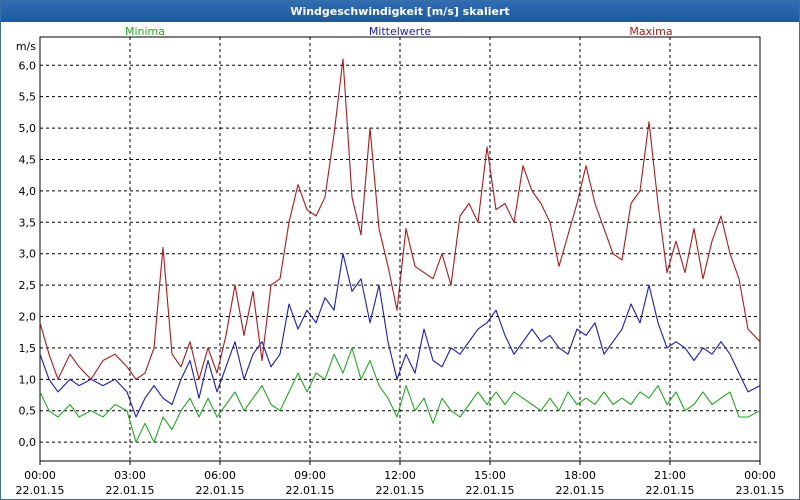 The image size is (800, 500). I want to click on y-tick-label: 0,5, so click(28, 411).